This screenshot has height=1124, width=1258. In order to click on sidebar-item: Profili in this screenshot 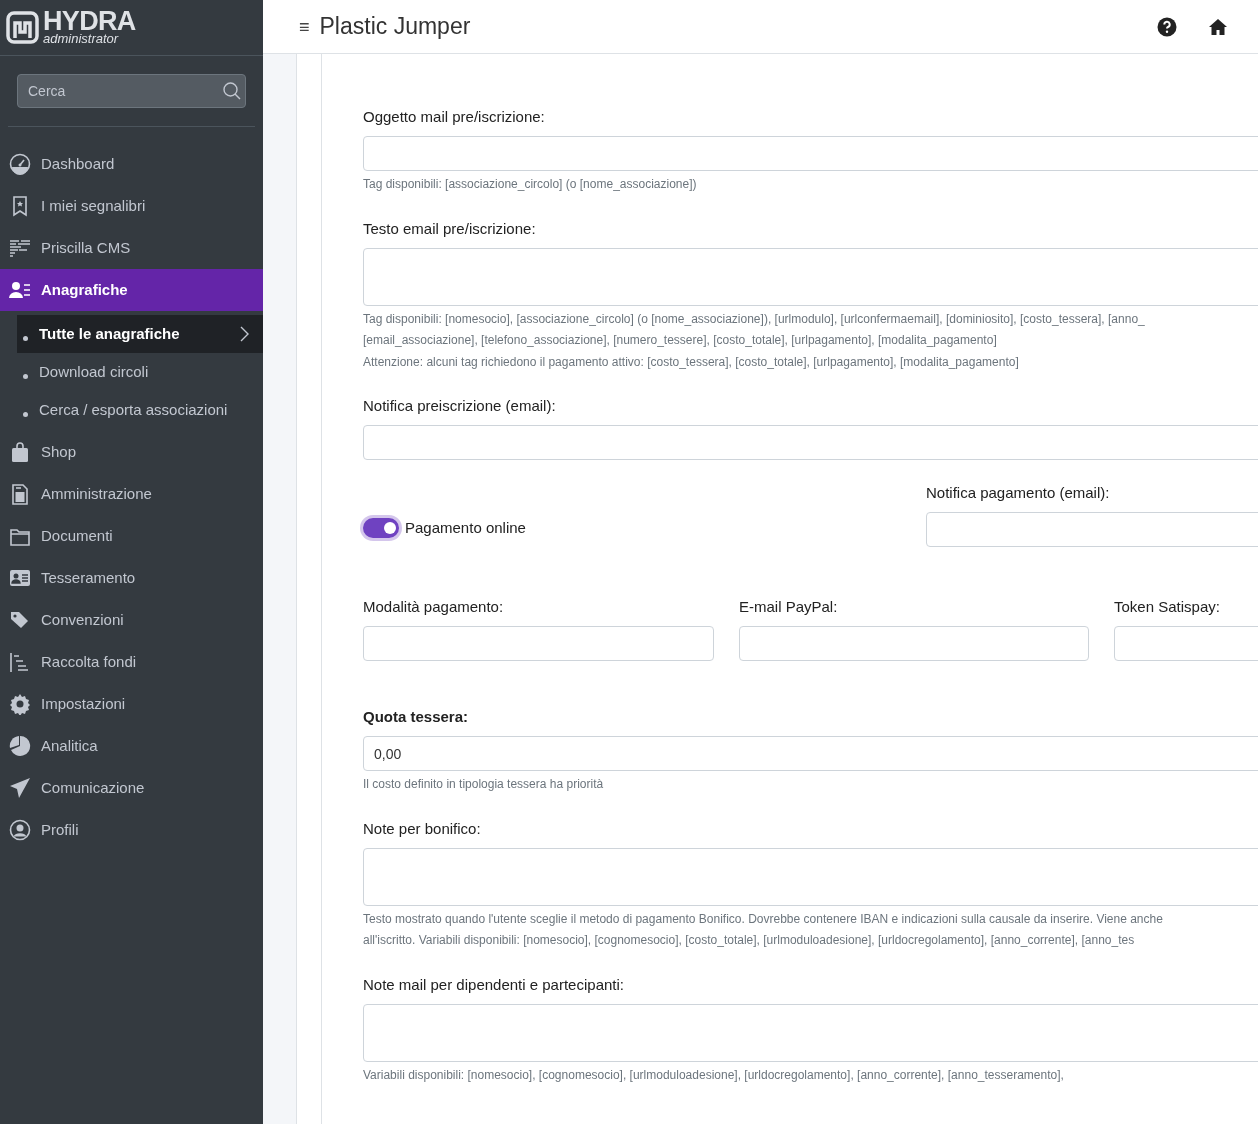, I will do `click(131, 830)`.